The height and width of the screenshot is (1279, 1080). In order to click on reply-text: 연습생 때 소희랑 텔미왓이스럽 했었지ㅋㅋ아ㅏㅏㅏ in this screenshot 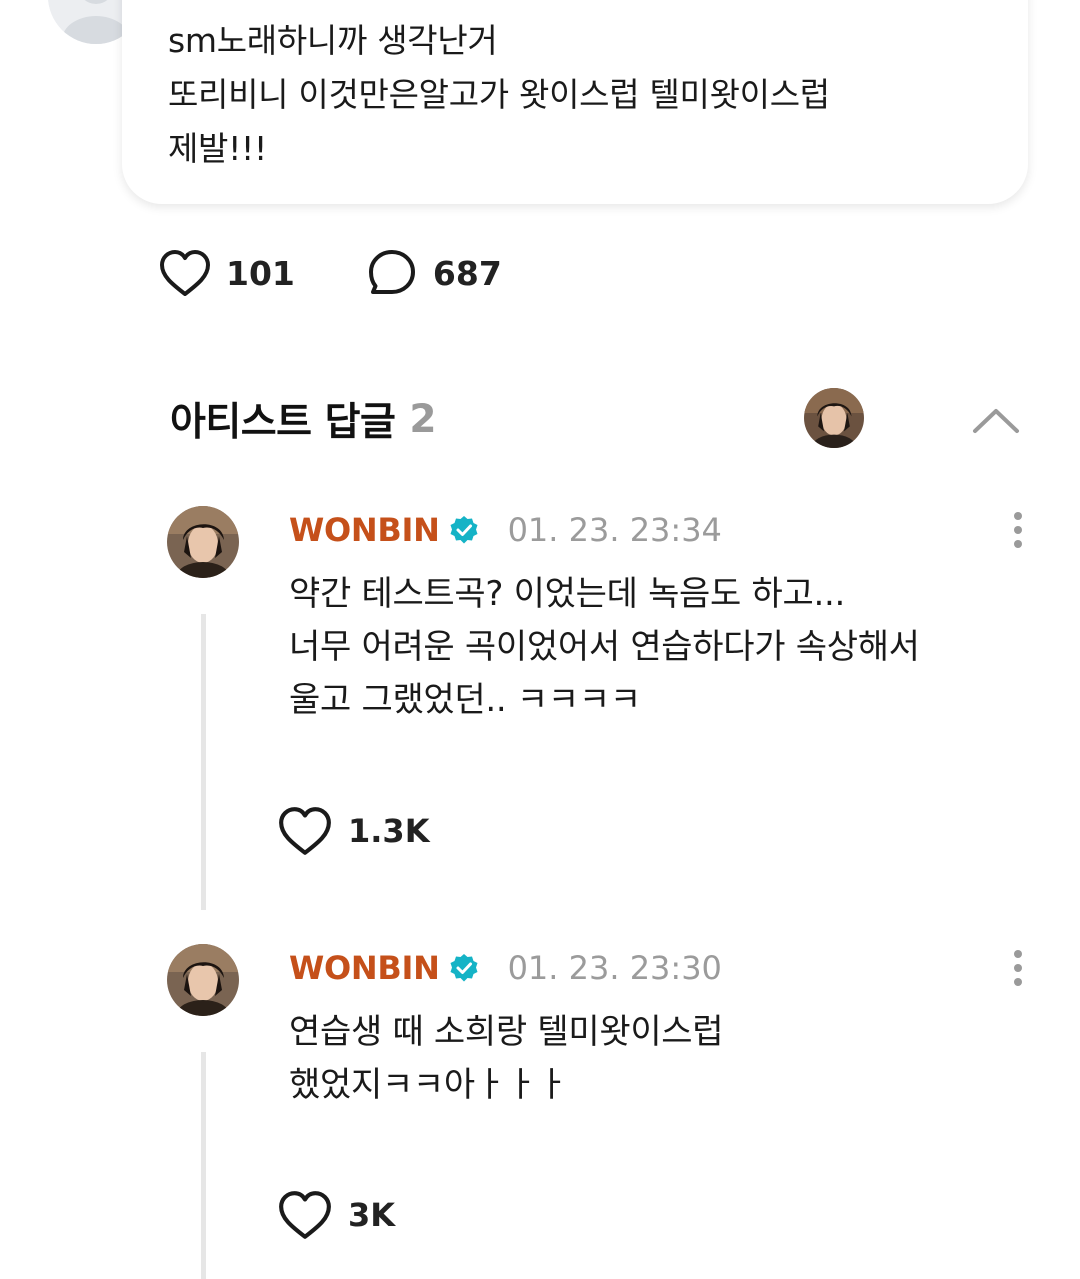, I will do `click(506, 1058)`.